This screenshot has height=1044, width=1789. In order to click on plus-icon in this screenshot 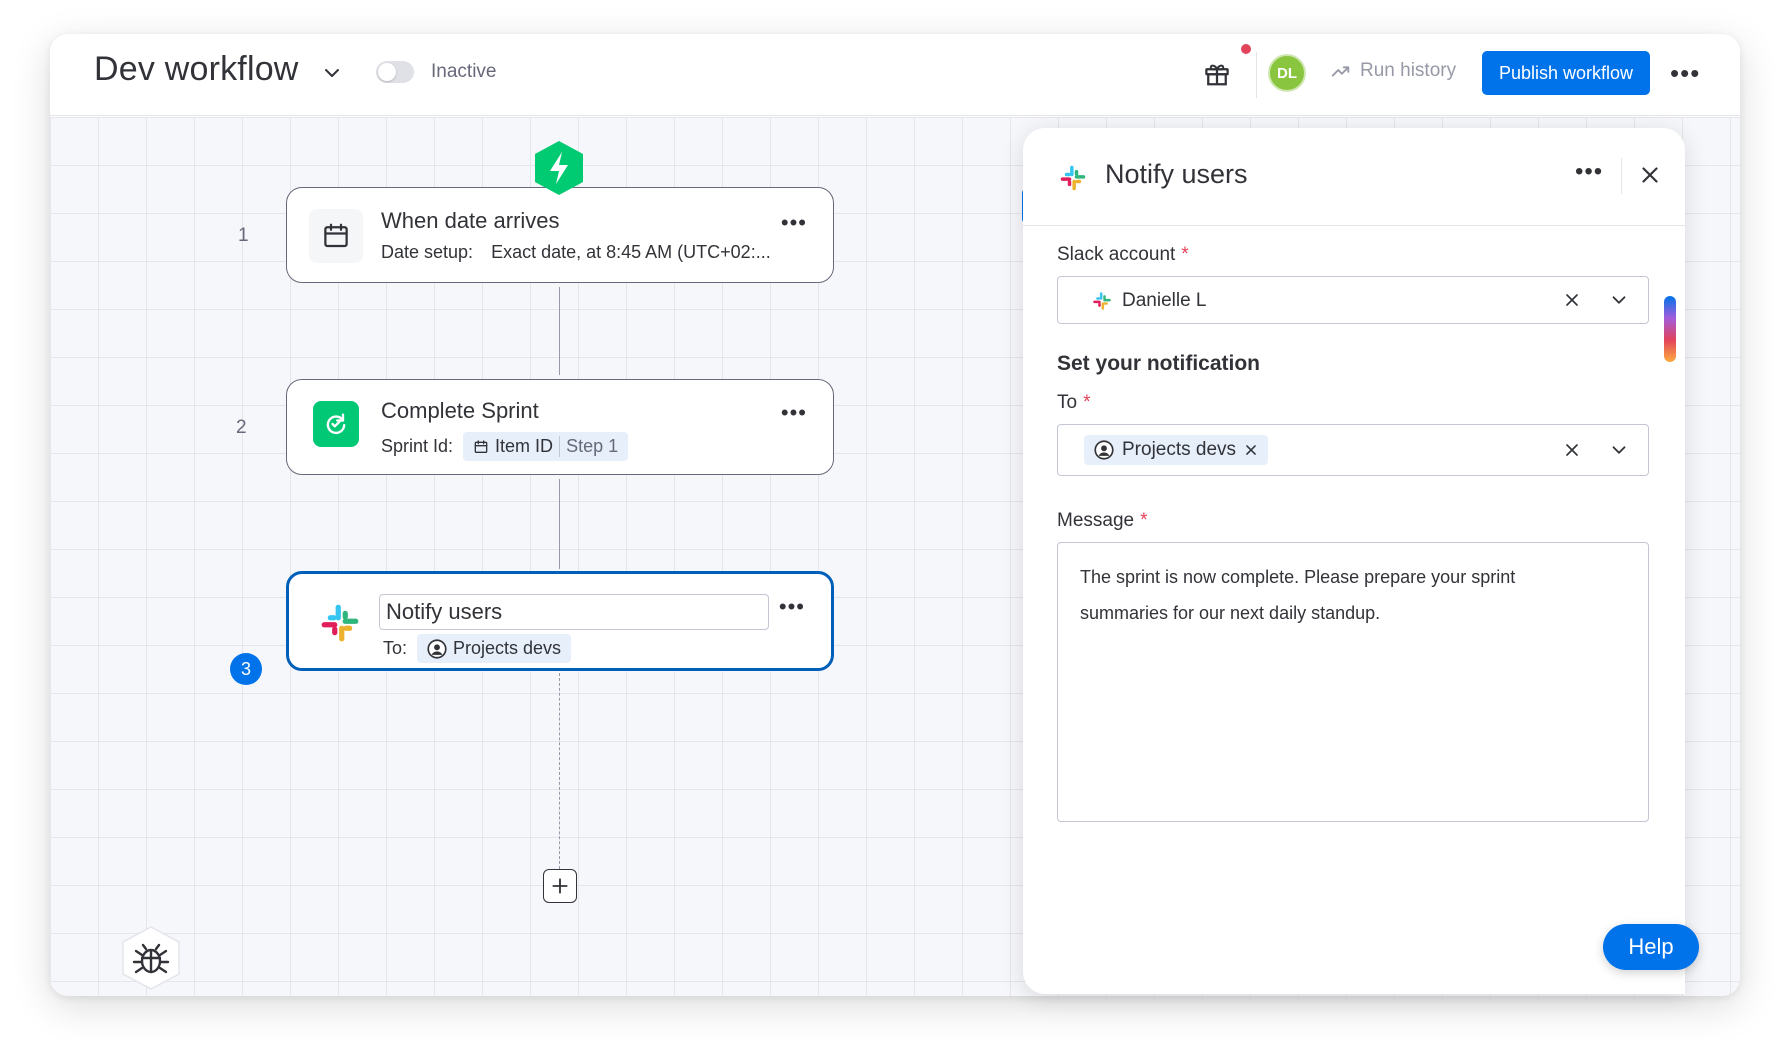, I will do `click(560, 886)`.